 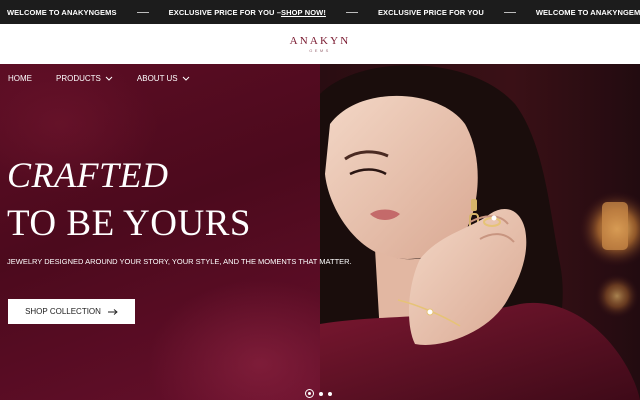 What do you see at coordinates (224, 12) in the screenshot?
I see `announcement-exclusive-text: EXCLUSIVE PRICE FOR YOU –` at bounding box center [224, 12].